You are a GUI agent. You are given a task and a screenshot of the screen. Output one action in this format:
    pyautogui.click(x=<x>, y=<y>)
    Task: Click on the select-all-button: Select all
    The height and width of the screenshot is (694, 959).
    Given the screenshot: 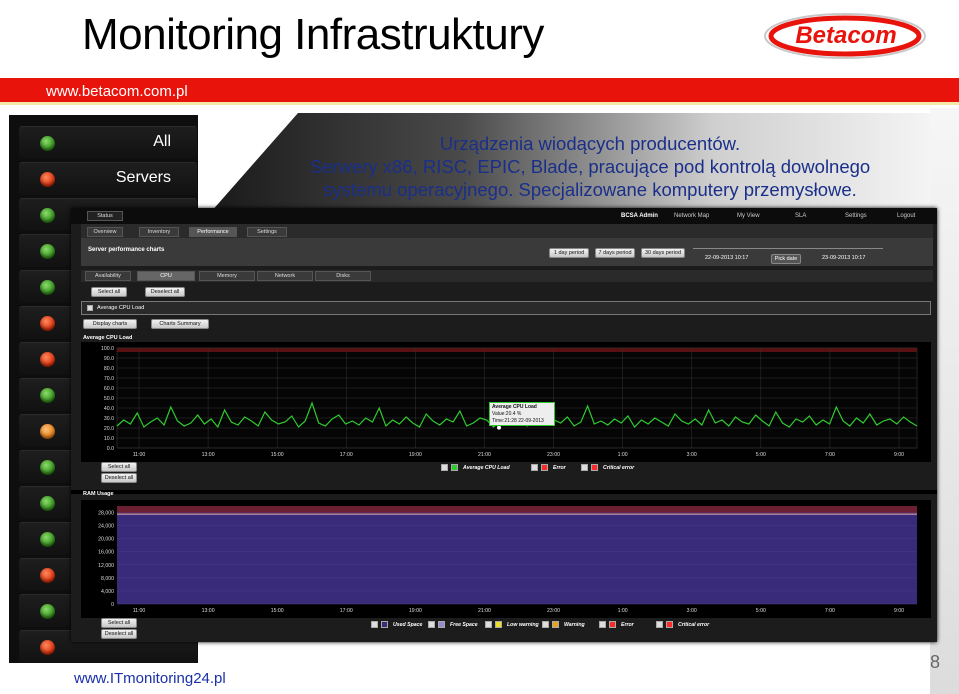 What is the action you would take?
    pyautogui.click(x=109, y=292)
    